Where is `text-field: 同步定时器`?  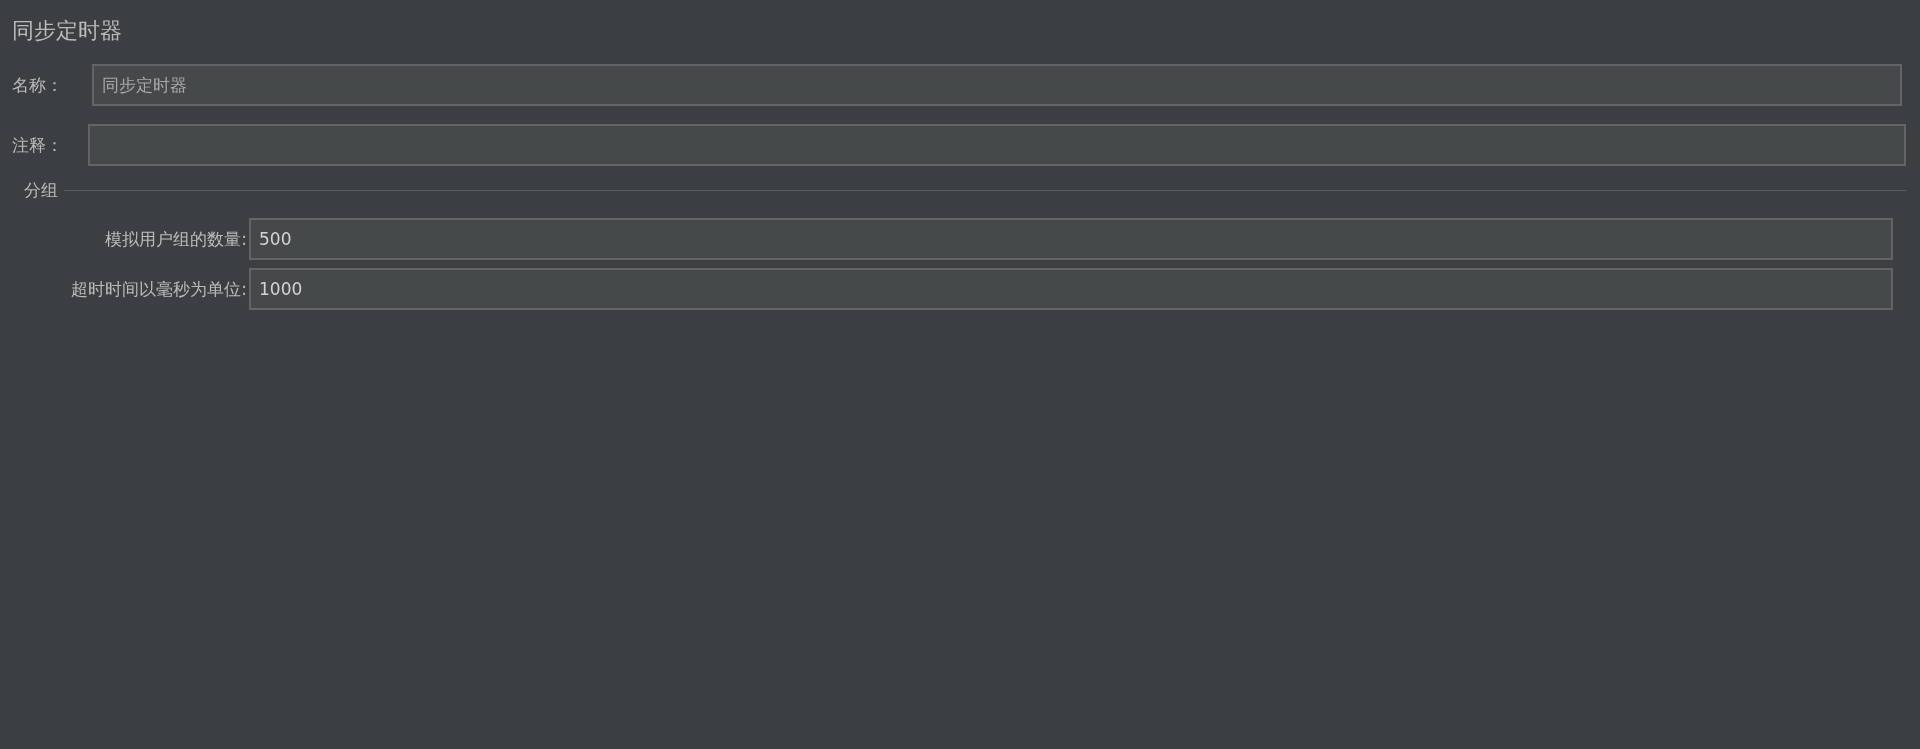
text-field: 同步定时器 is located at coordinates (997, 85).